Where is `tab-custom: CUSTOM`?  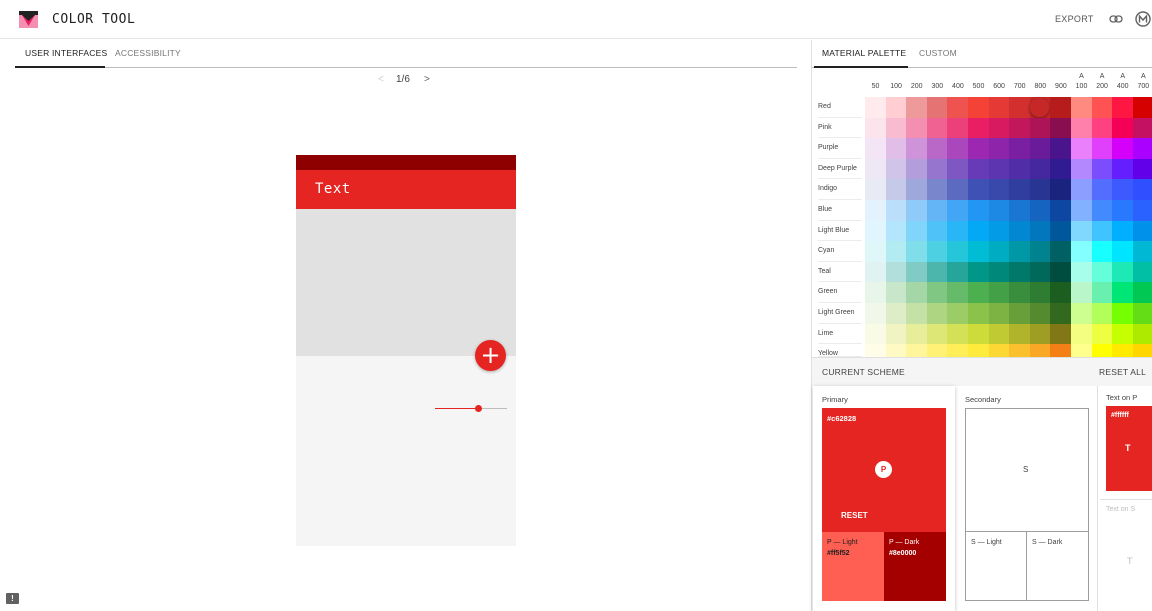
tab-custom: CUSTOM is located at coordinates (938, 53).